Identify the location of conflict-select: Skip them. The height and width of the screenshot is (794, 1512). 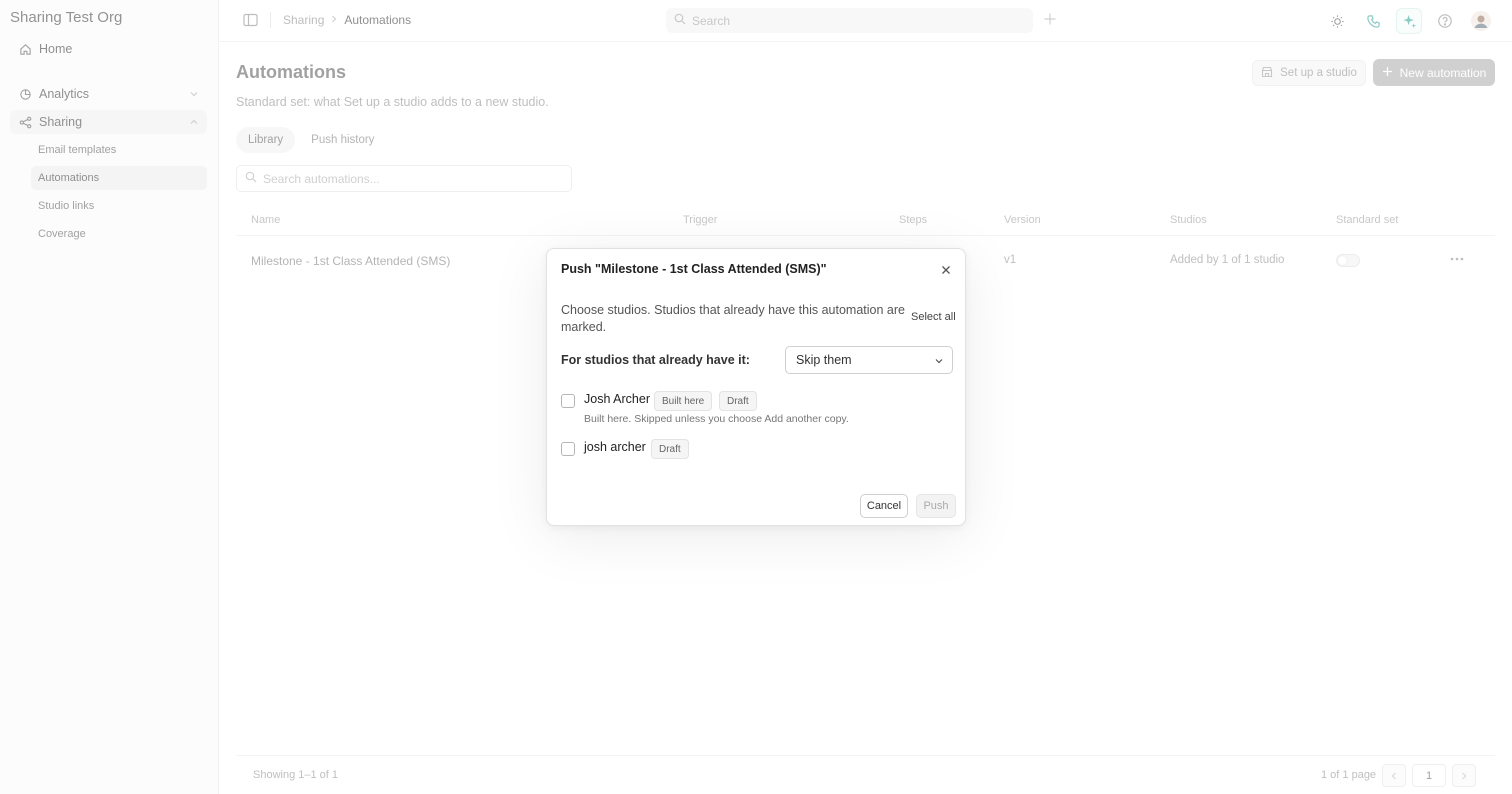
(869, 360).